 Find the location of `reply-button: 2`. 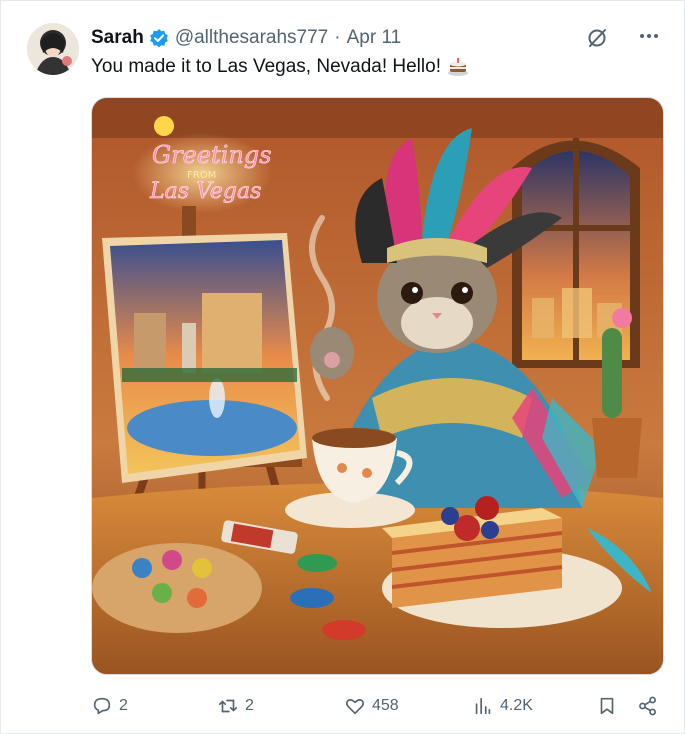

reply-button: 2 is located at coordinates (109, 706).